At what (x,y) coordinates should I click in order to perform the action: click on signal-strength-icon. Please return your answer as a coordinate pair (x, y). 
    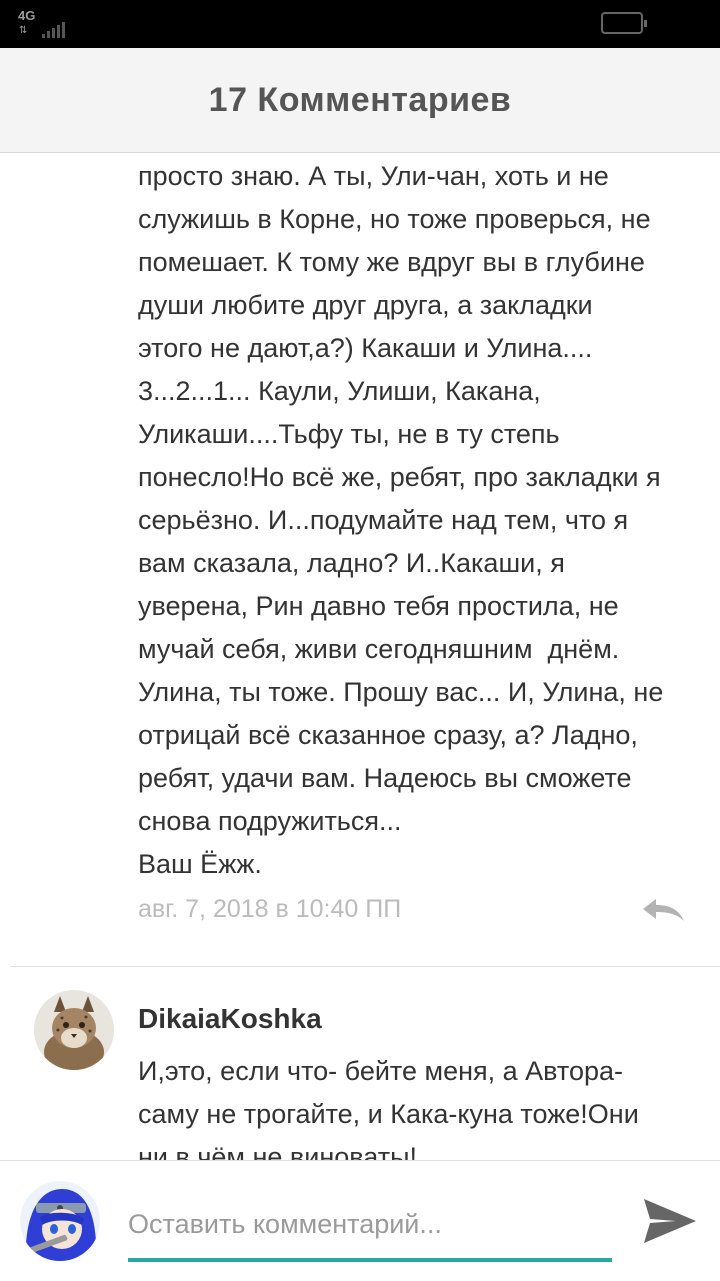
    Looking at the image, I should click on (53, 29).